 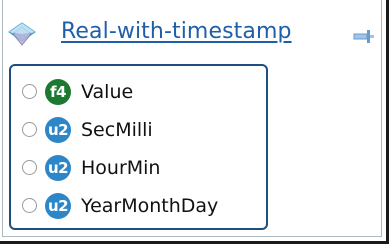 I want to click on node-title-link: Real-with-timestamp, so click(x=176, y=31).